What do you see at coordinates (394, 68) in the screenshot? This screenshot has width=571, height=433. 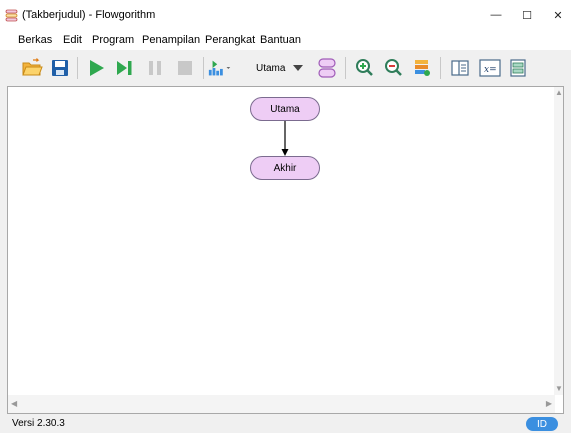 I see `zoom-out-icon` at bounding box center [394, 68].